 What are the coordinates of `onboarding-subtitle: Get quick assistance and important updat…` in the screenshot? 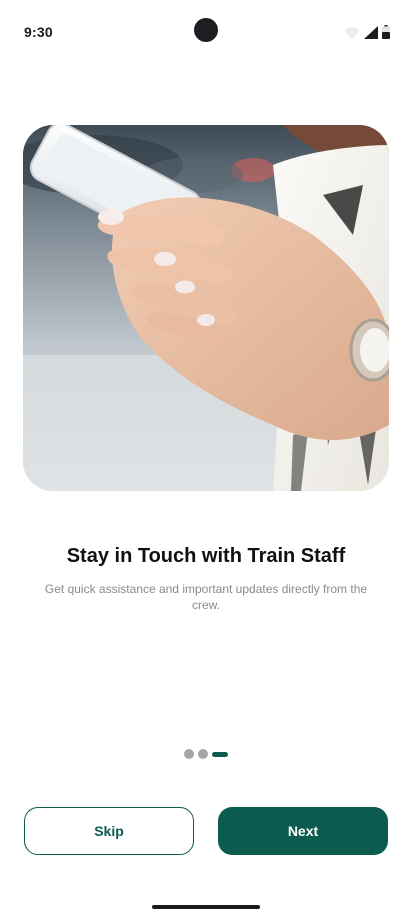 It's located at (206, 597).